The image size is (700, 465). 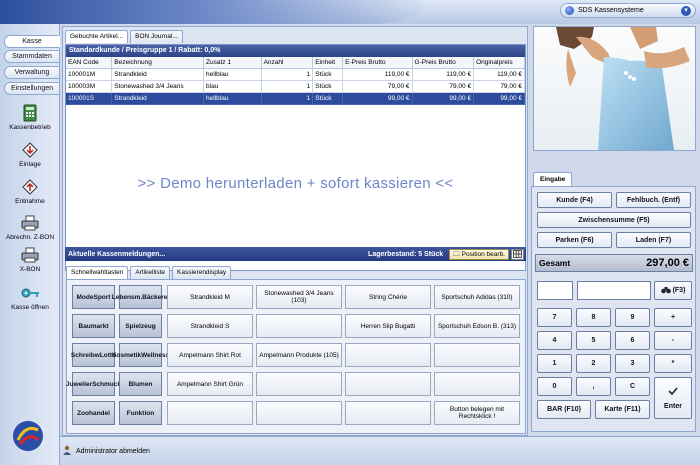 What do you see at coordinates (622, 409) in the screenshot?
I see `card-button: Karte (F11)` at bounding box center [622, 409].